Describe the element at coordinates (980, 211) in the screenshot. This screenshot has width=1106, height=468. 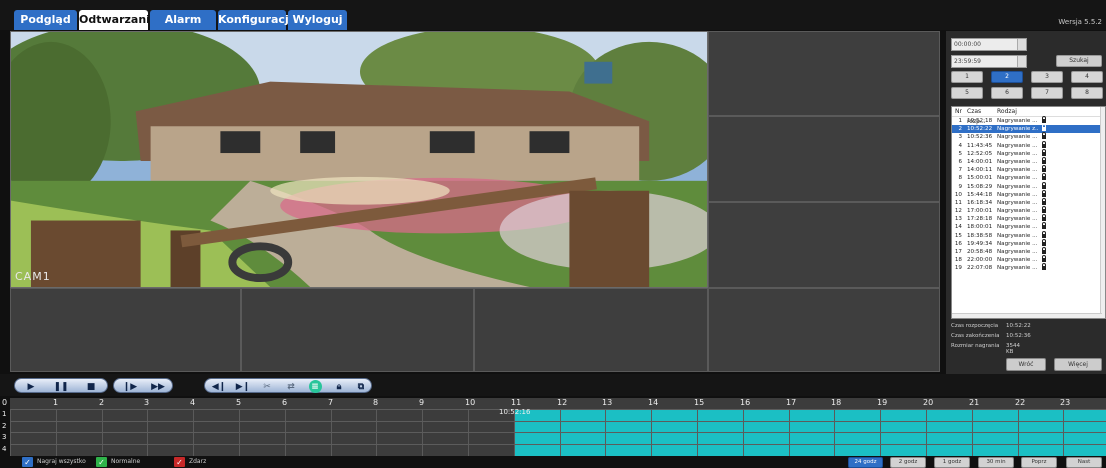
I see `recording-start-time: 17:00:01` at that location.